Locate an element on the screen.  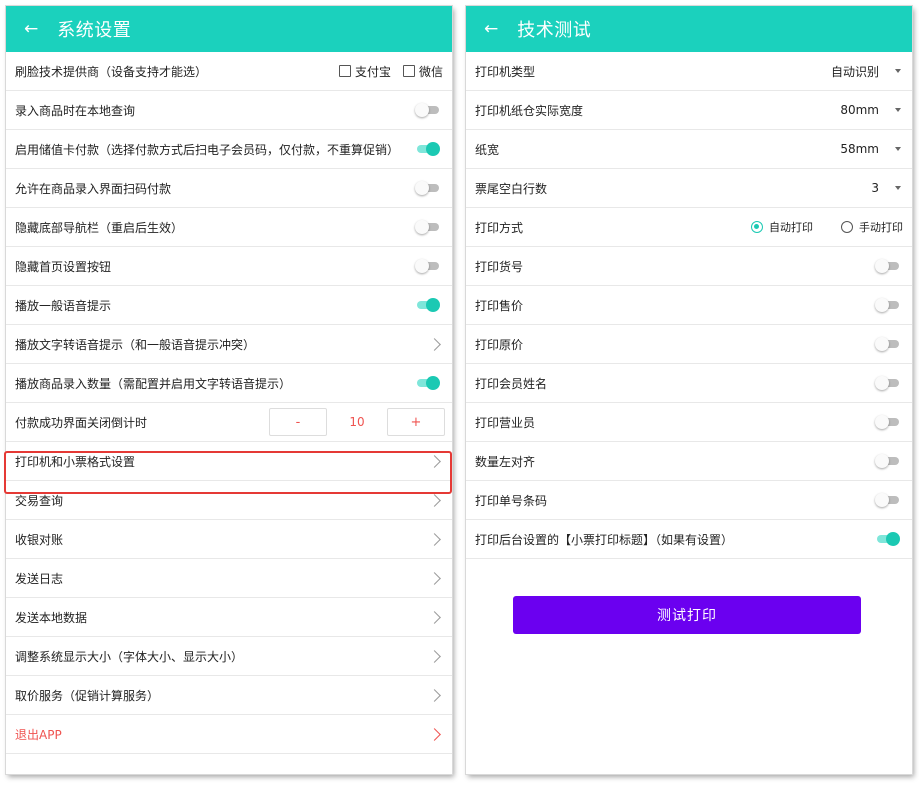
print-price-label: 打印售价 is located at coordinates (499, 305).